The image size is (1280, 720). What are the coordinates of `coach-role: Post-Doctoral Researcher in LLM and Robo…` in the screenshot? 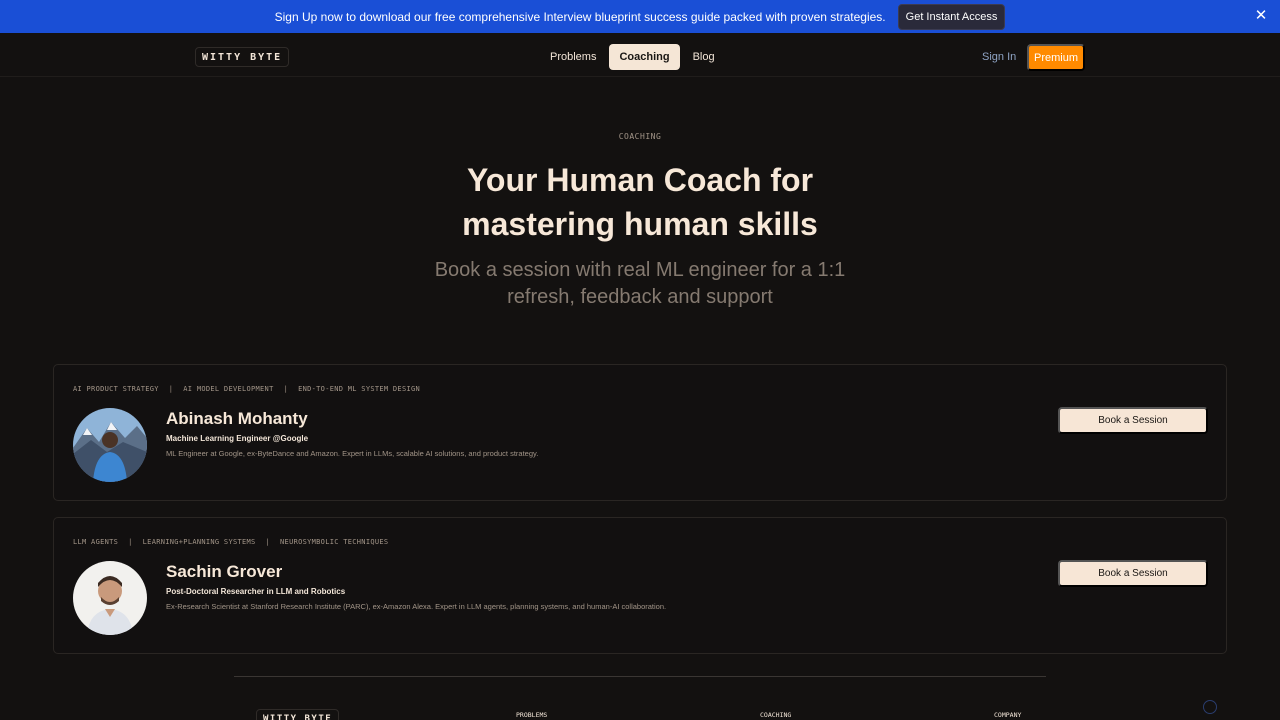 It's located at (256, 591).